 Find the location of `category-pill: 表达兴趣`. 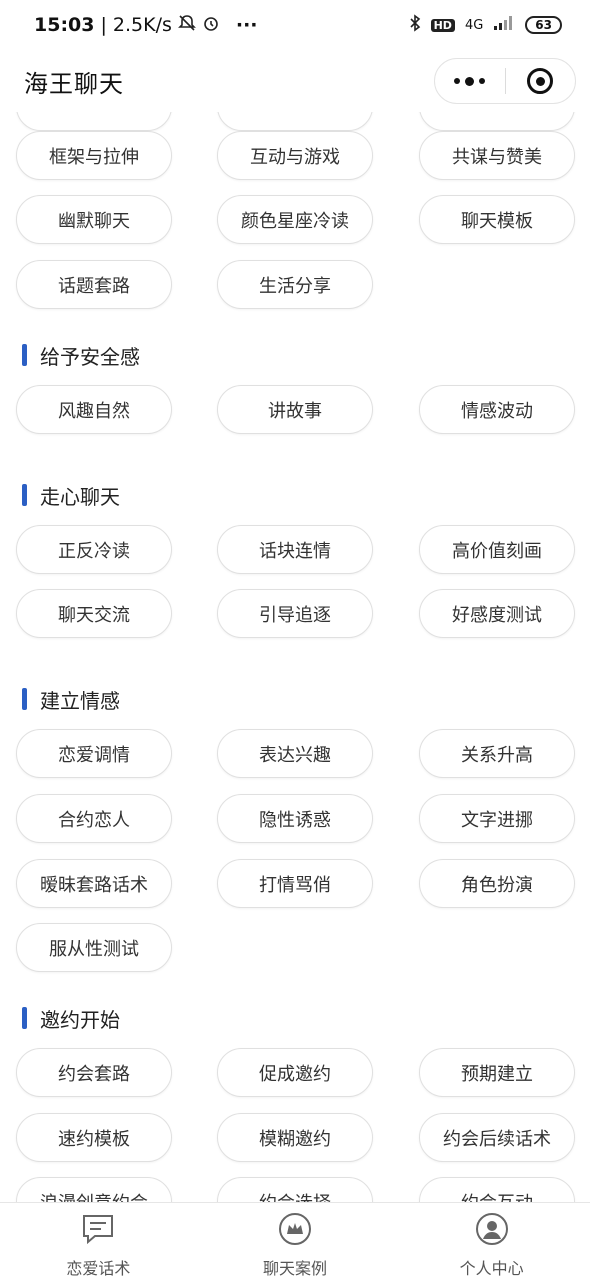

category-pill: 表达兴趣 is located at coordinates (295, 753).